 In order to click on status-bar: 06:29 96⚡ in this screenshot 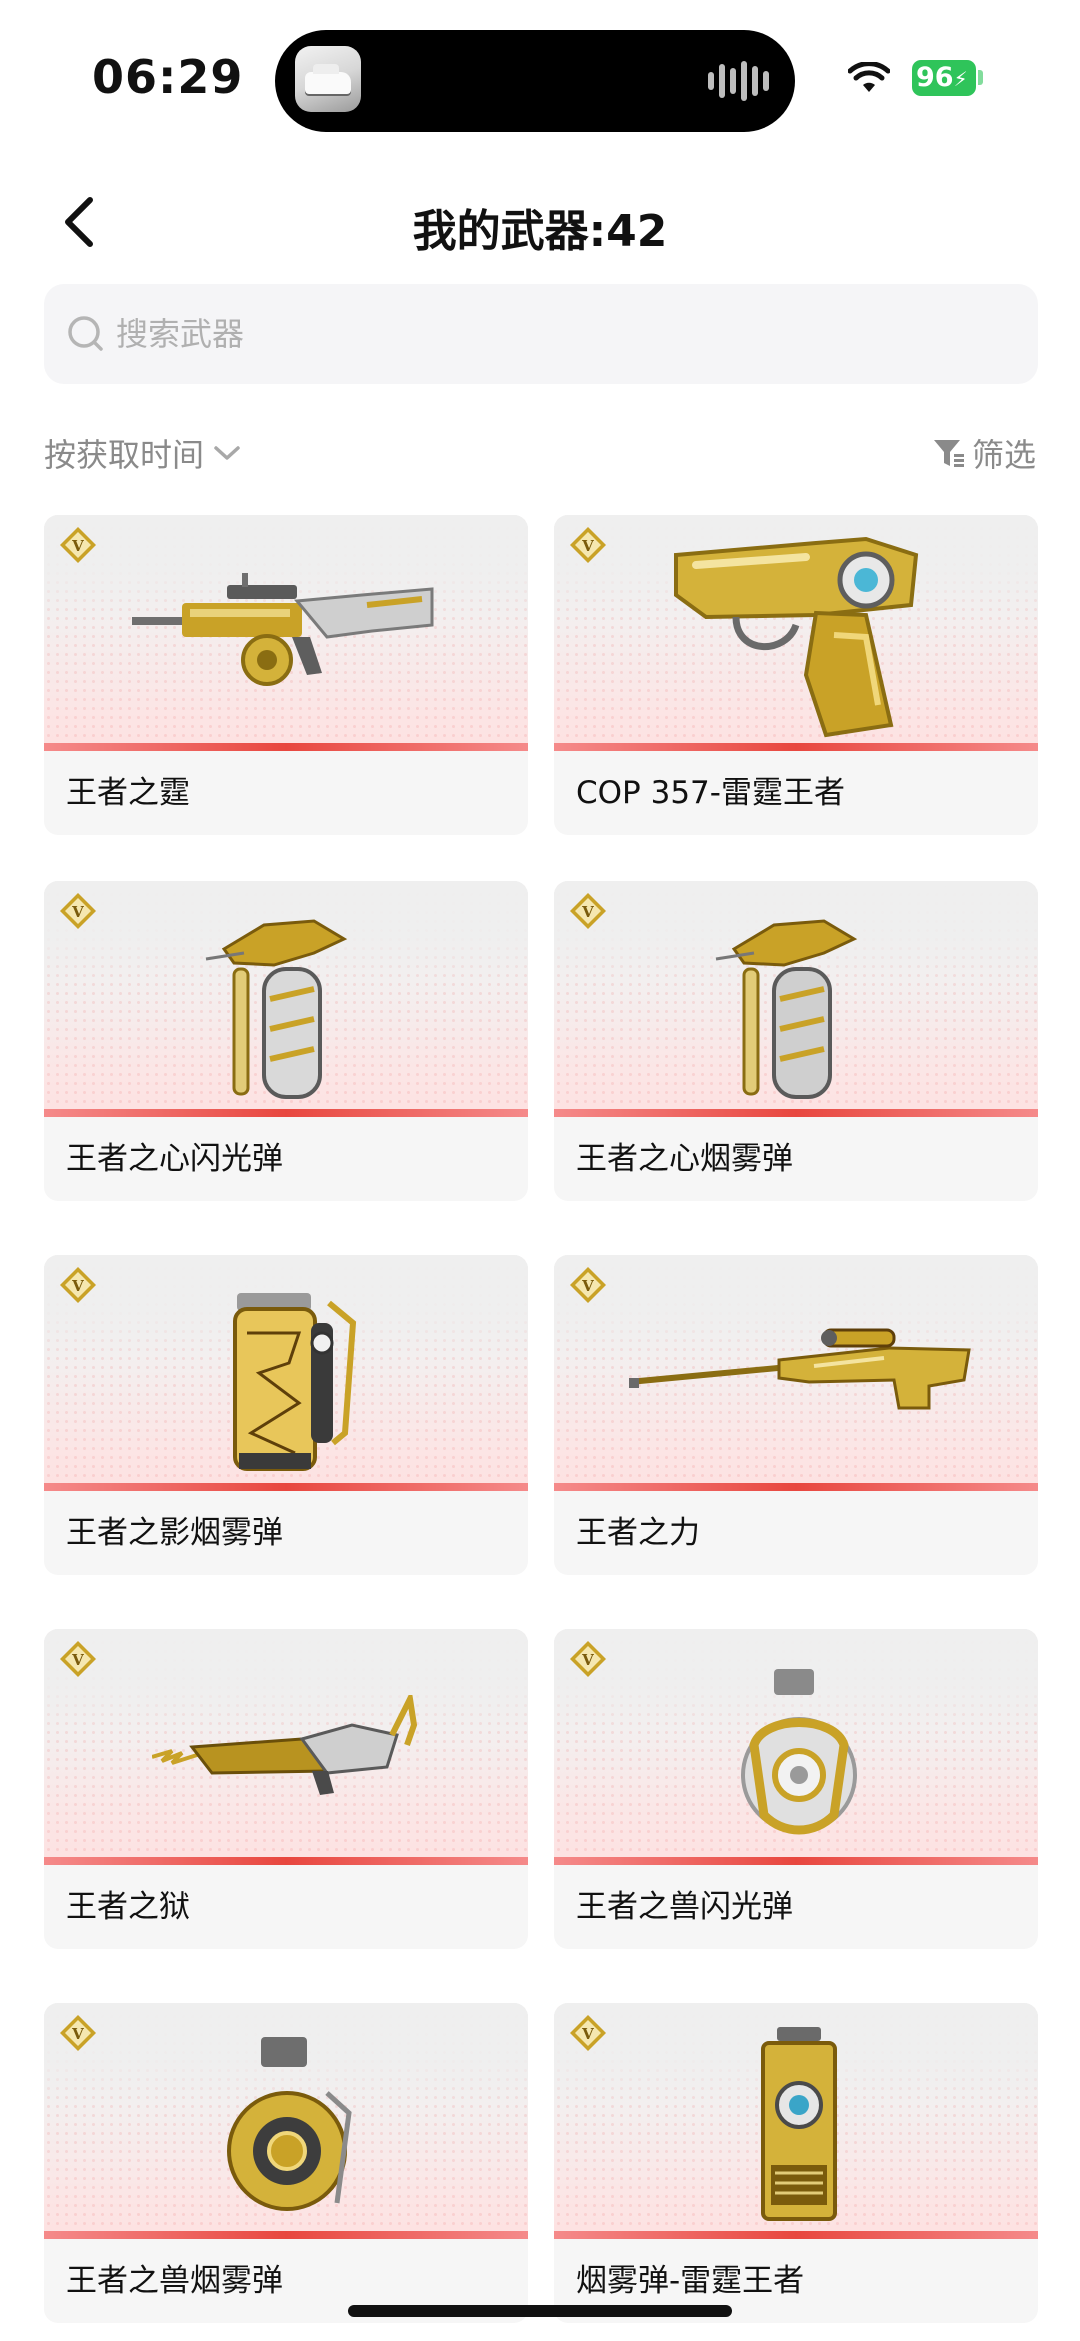, I will do `click(540, 75)`.